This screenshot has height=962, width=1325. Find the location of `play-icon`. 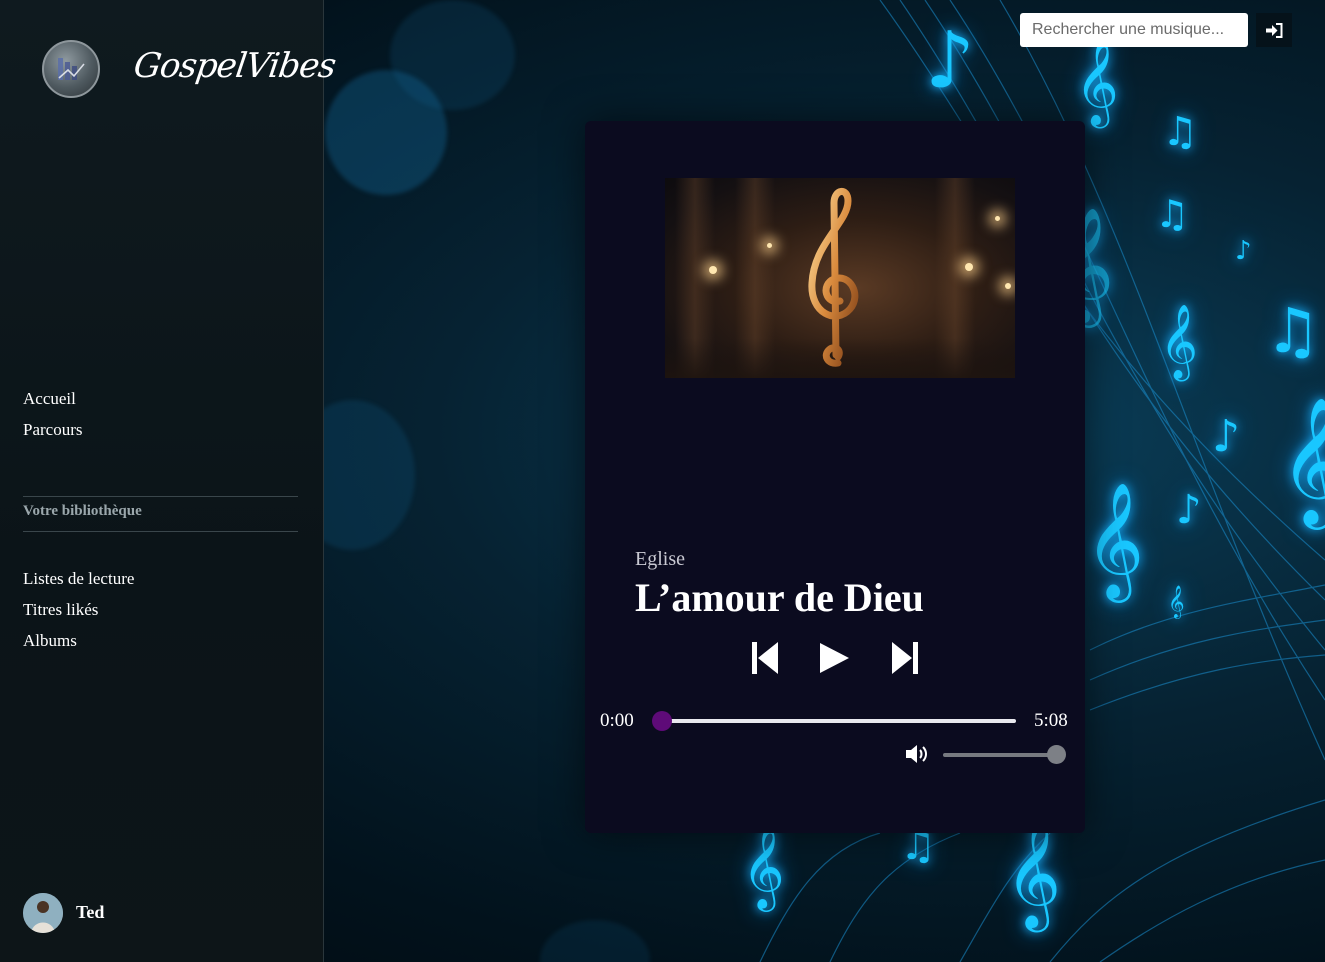

play-icon is located at coordinates (834, 658).